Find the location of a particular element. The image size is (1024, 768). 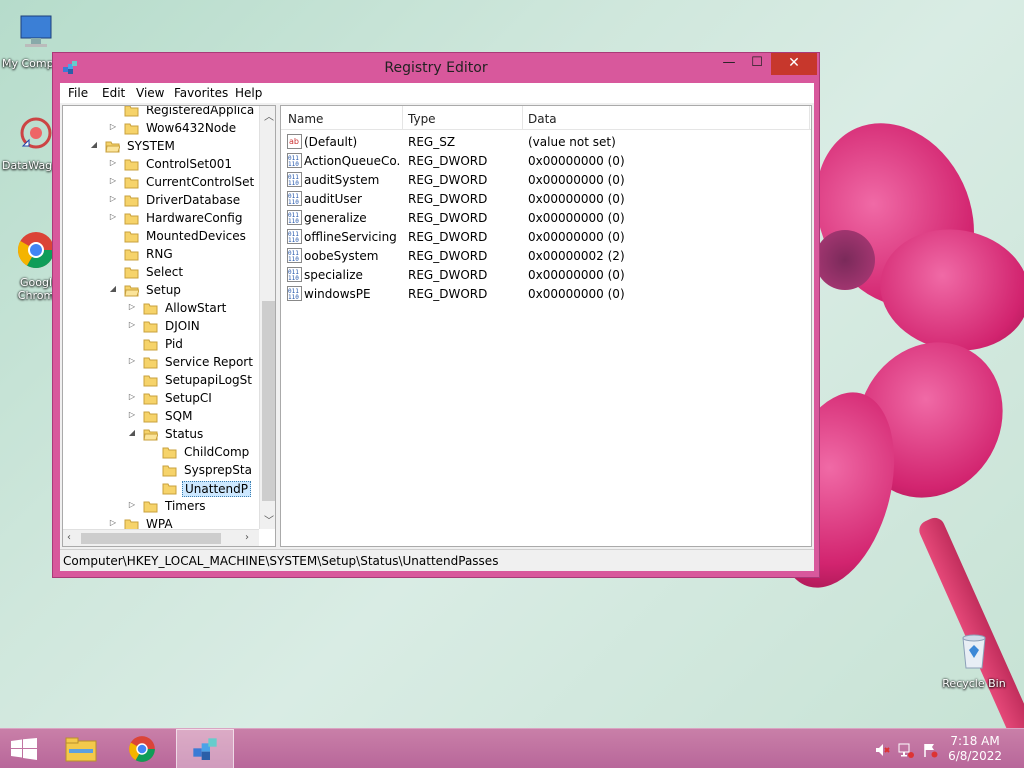

list-row: 011 110 generalize REG_DWORD 0x00000000 (0) is located at coordinates (546, 217).